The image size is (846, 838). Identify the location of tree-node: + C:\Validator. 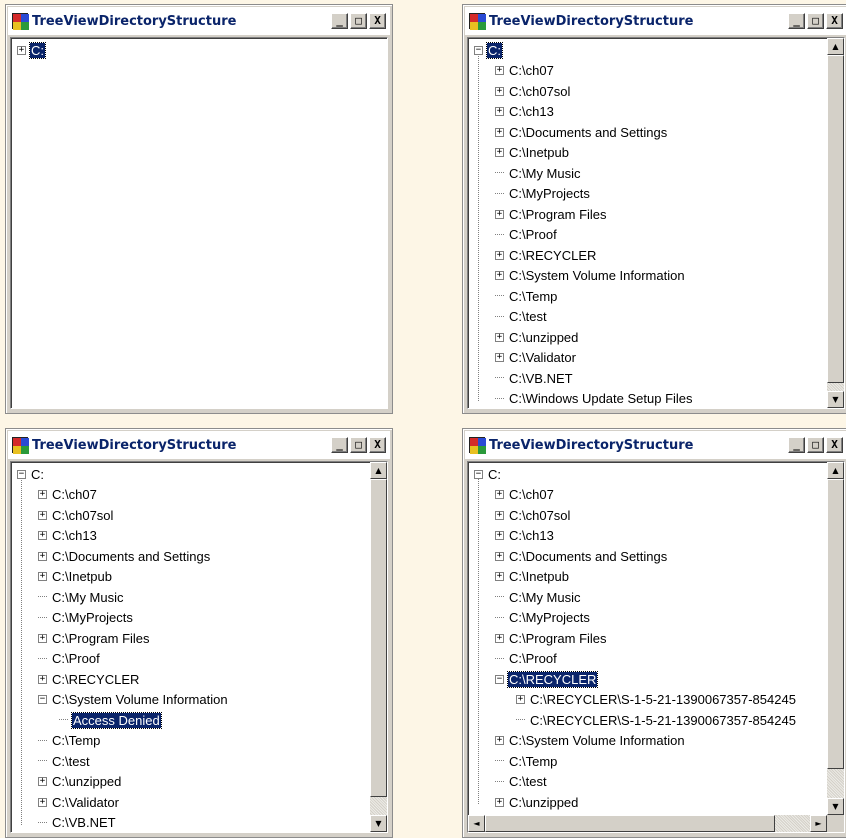
(79, 802).